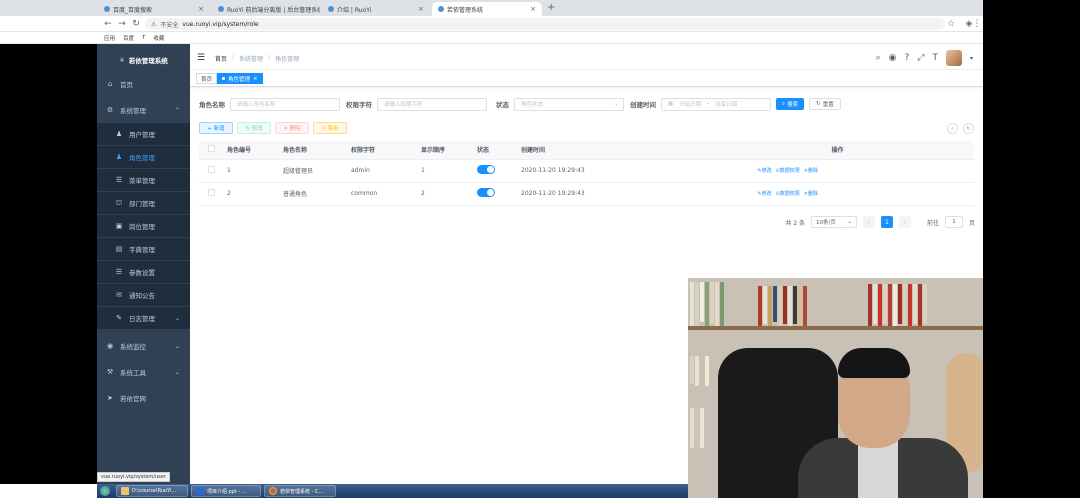 This screenshot has width=1080, height=498. Describe the element at coordinates (122, 24) in the screenshot. I see `forward-icon: →` at that location.